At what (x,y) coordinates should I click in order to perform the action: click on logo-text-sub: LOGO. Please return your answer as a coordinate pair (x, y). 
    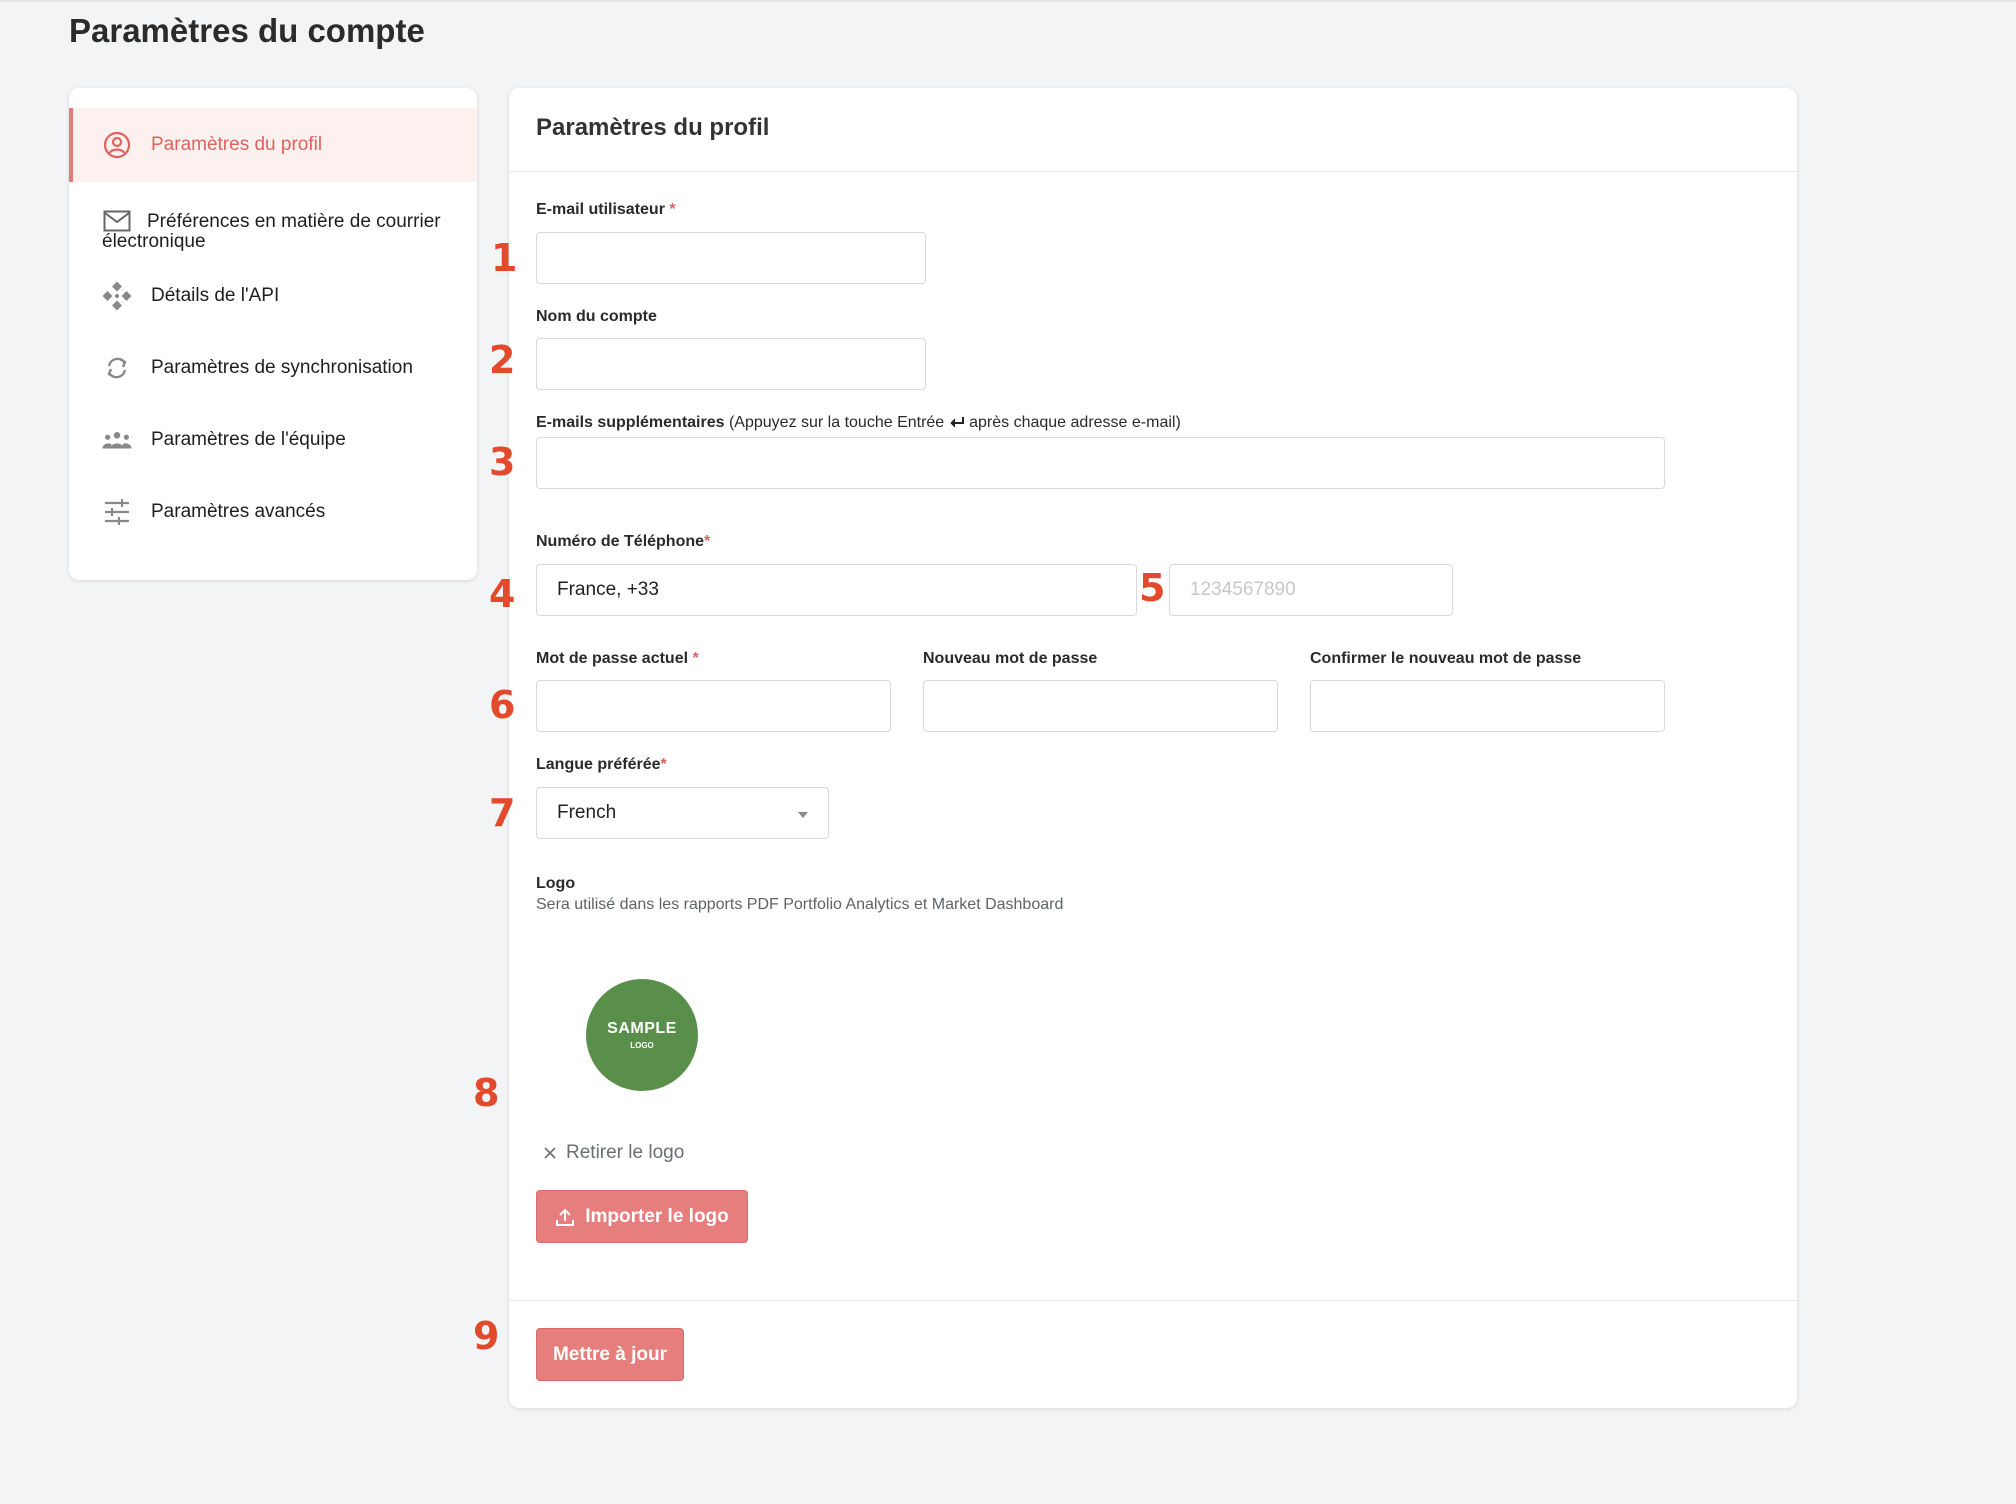
    Looking at the image, I should click on (642, 1045).